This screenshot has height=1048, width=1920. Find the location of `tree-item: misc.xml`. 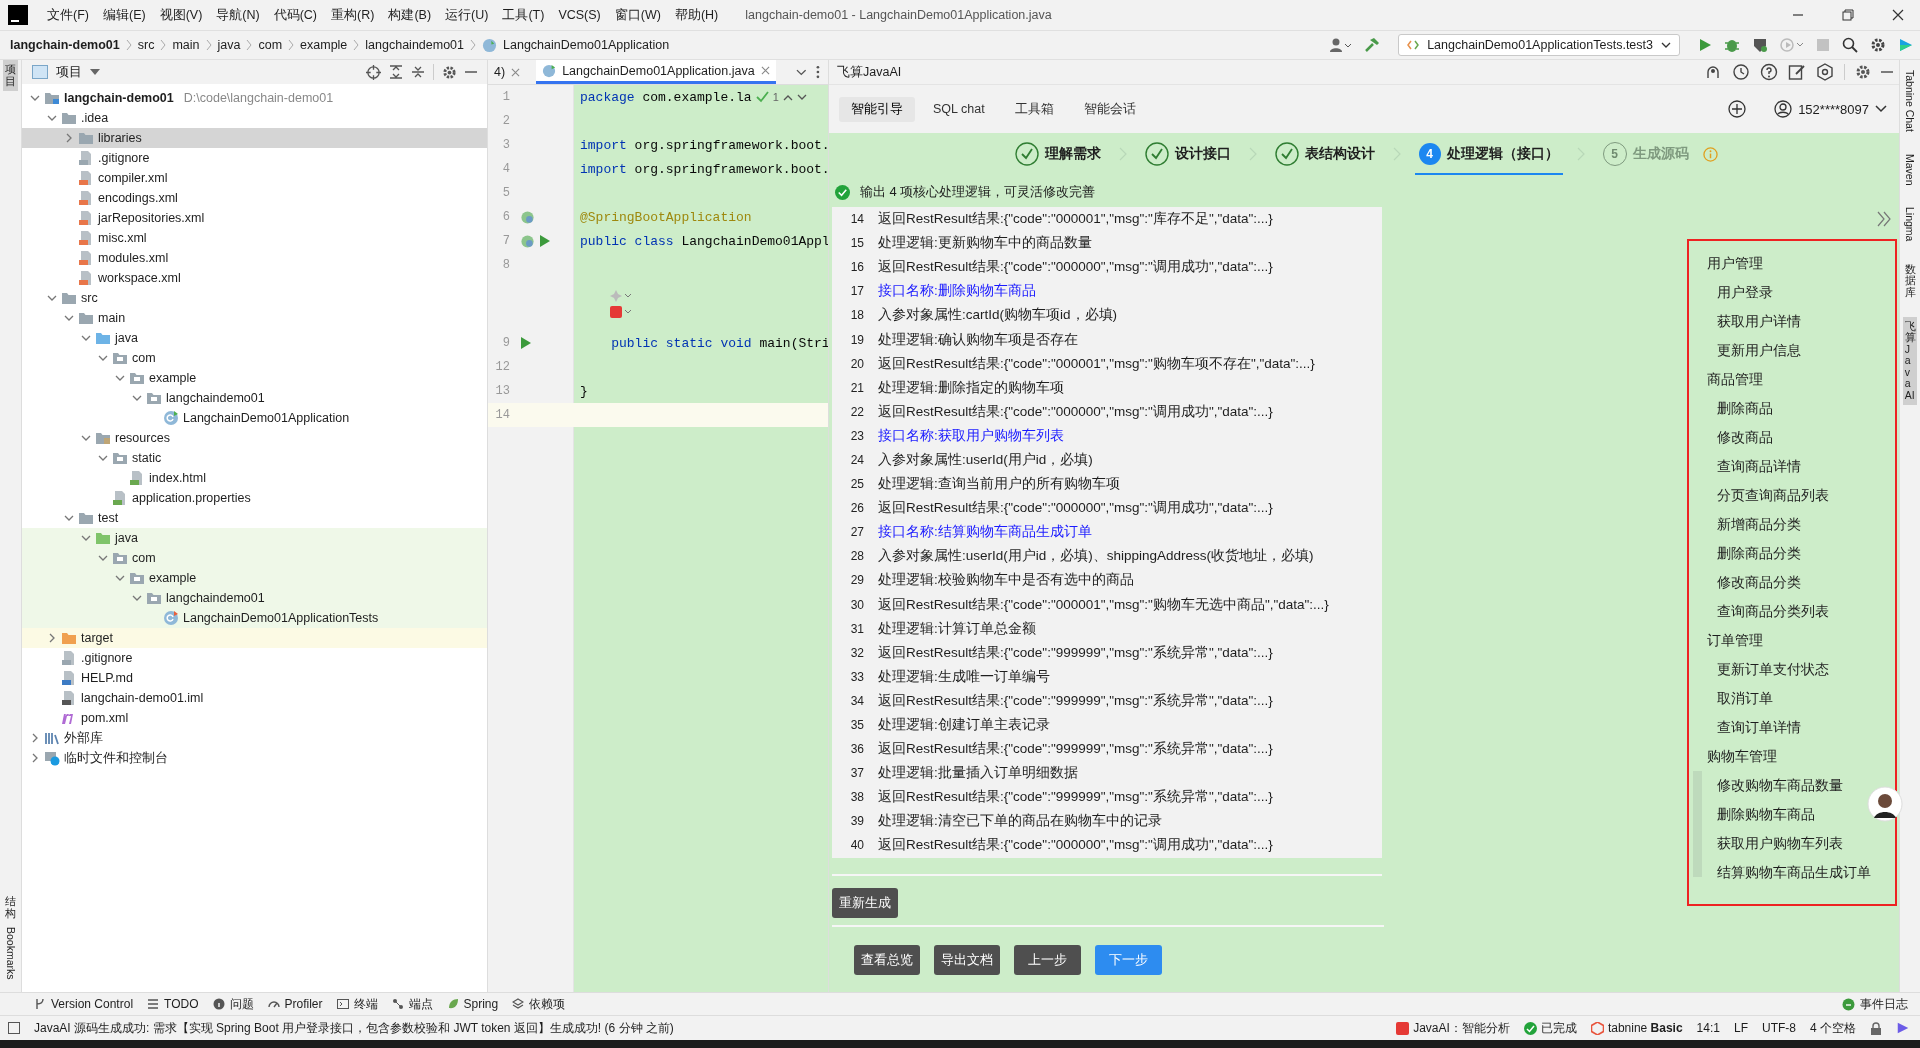

tree-item: misc.xml is located at coordinates (254, 238).